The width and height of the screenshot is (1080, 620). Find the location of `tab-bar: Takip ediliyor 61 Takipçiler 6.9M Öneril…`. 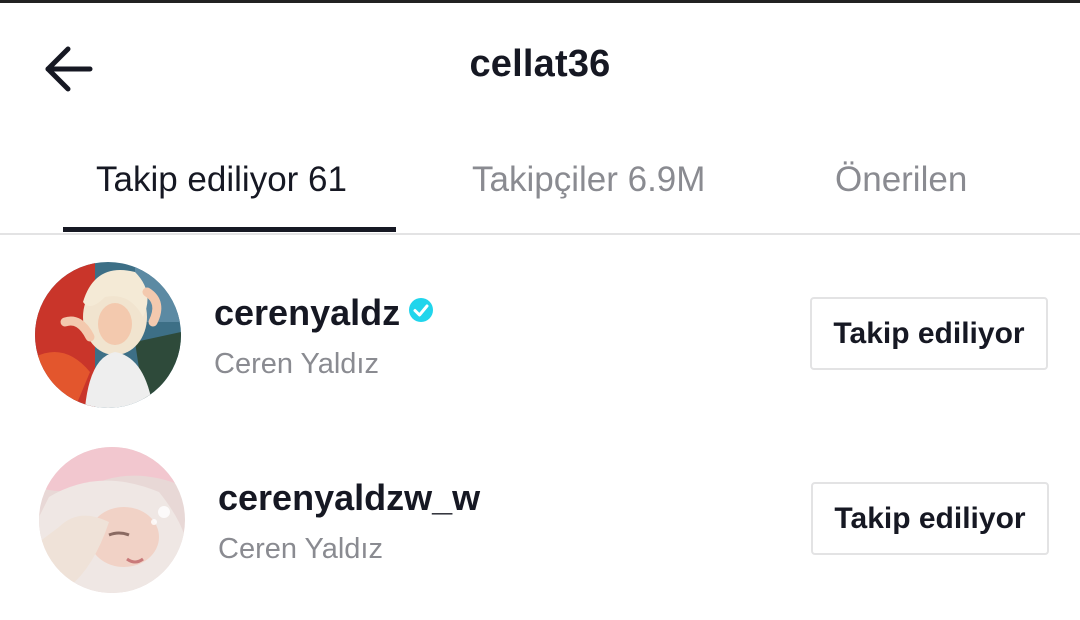

tab-bar: Takip ediliyor 61 Takipçiler 6.9M Öneril… is located at coordinates (540, 192).